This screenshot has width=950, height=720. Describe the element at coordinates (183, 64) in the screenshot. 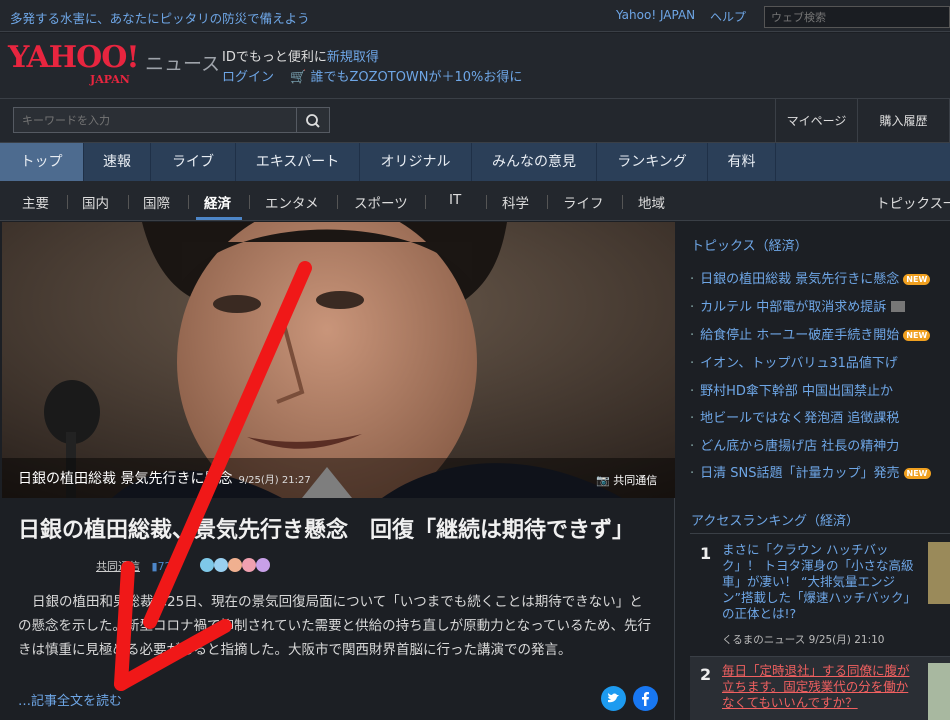

I see `logo-news-text: ニュース` at that location.